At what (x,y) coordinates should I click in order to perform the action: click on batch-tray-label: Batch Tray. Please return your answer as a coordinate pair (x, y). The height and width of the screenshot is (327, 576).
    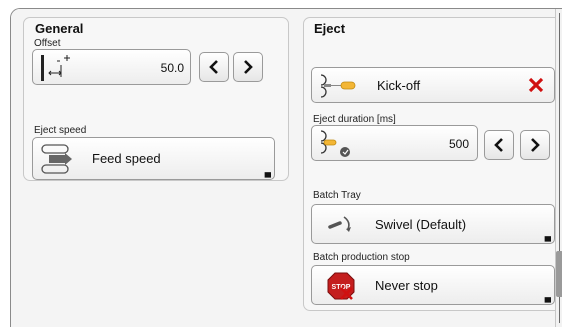
    Looking at the image, I should click on (337, 195).